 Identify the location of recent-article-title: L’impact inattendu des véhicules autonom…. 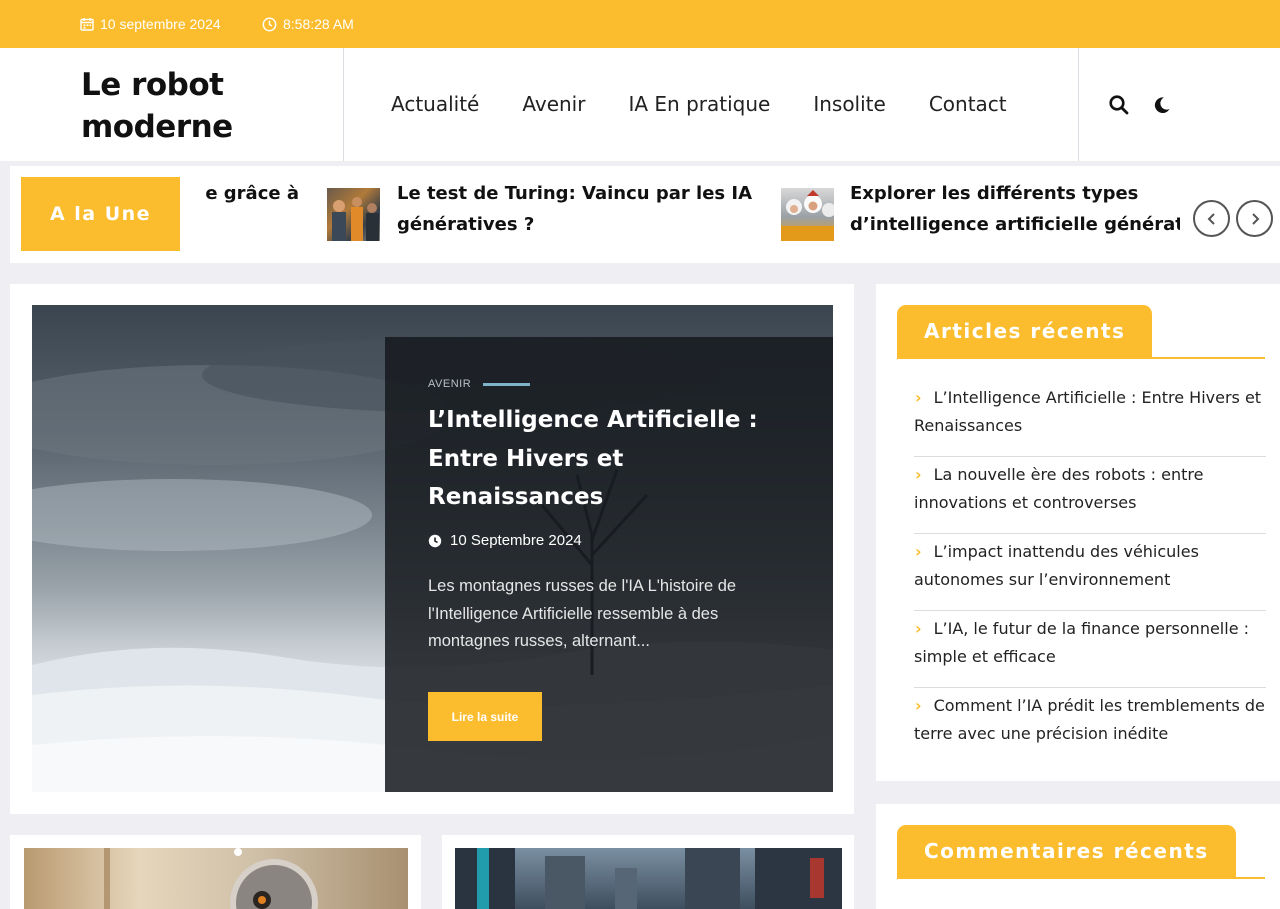
(1056, 565).